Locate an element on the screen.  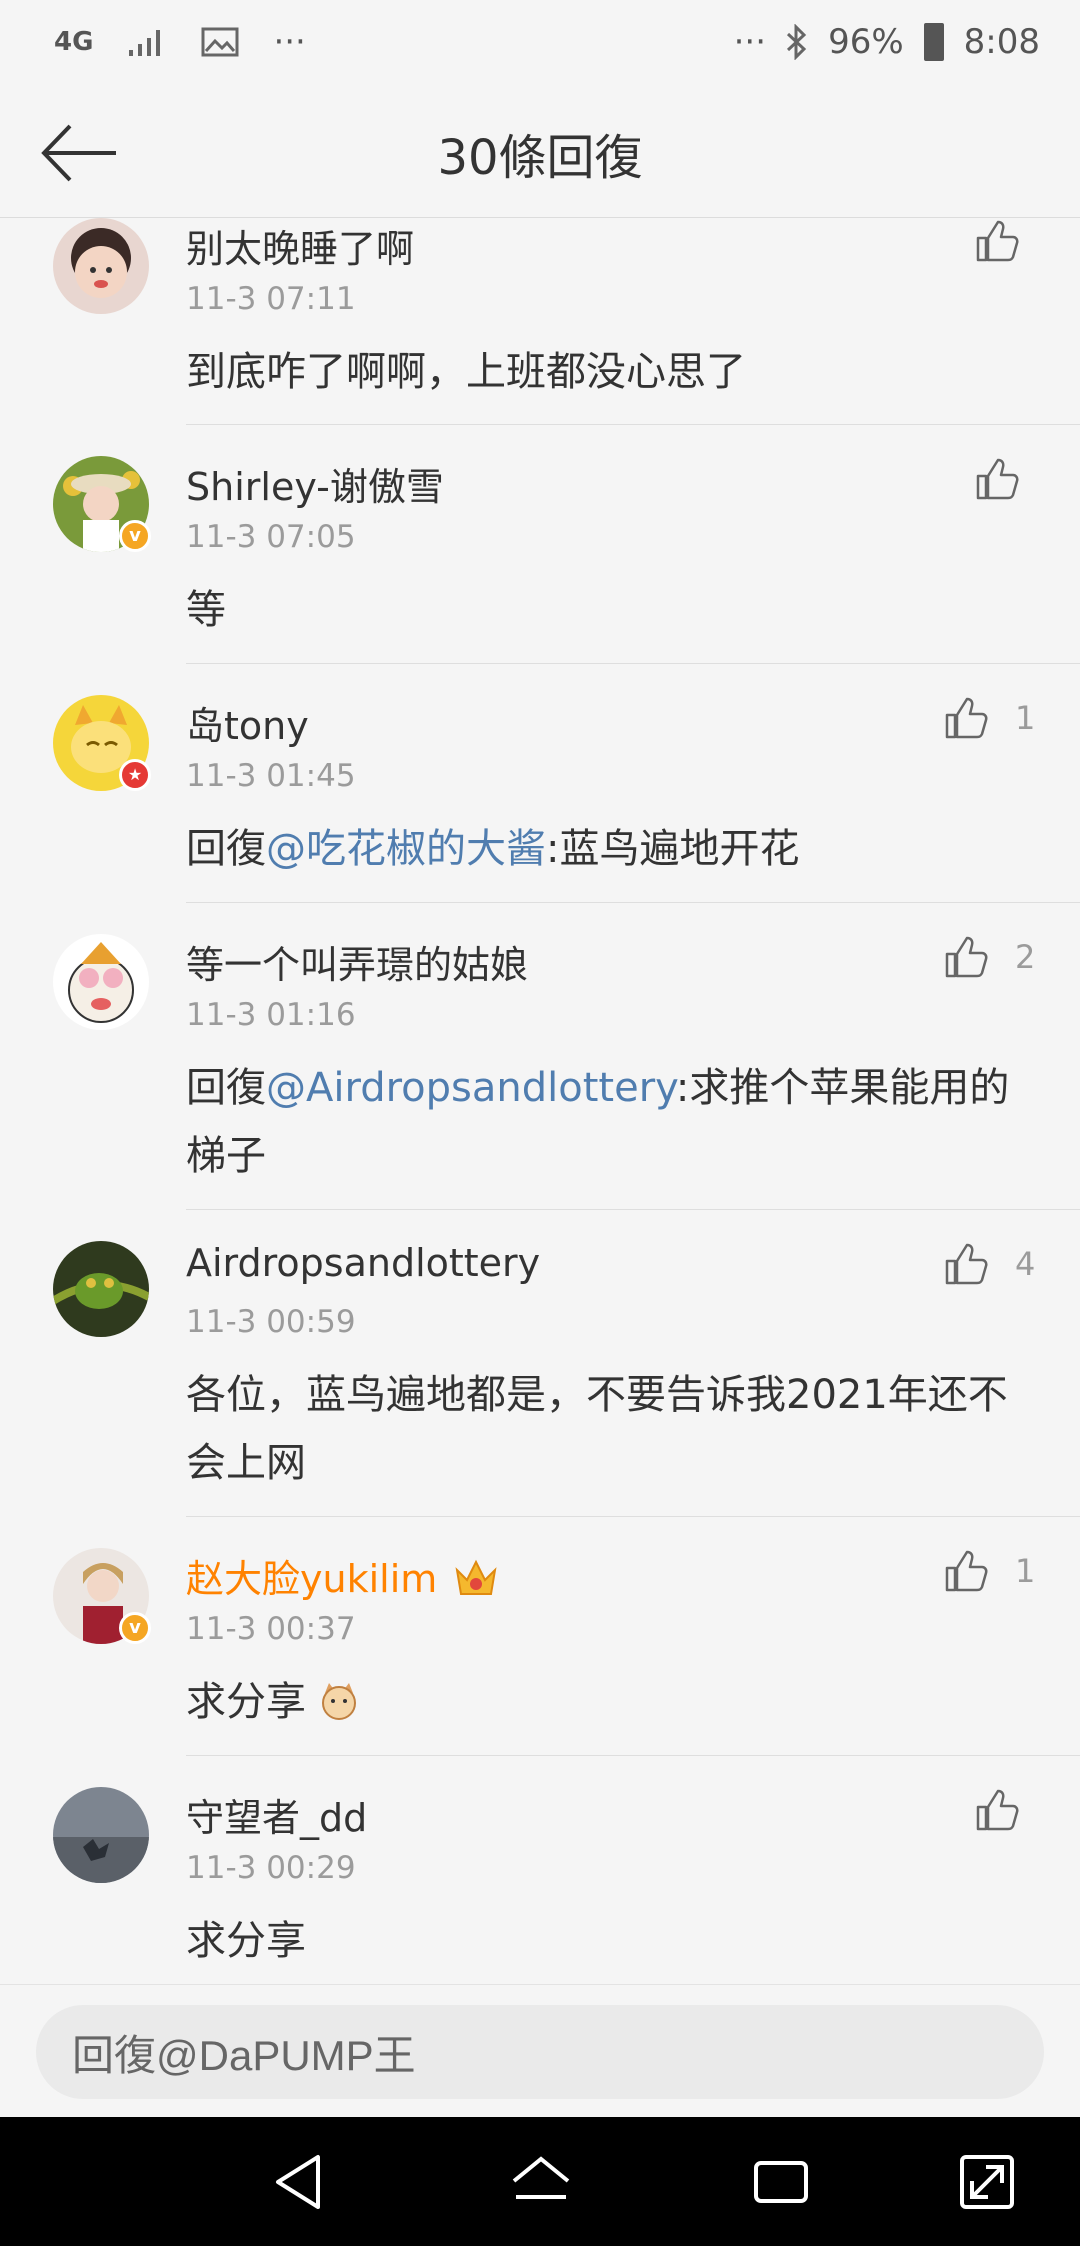
comment-body: 求分享 is located at coordinates (246, 1702).